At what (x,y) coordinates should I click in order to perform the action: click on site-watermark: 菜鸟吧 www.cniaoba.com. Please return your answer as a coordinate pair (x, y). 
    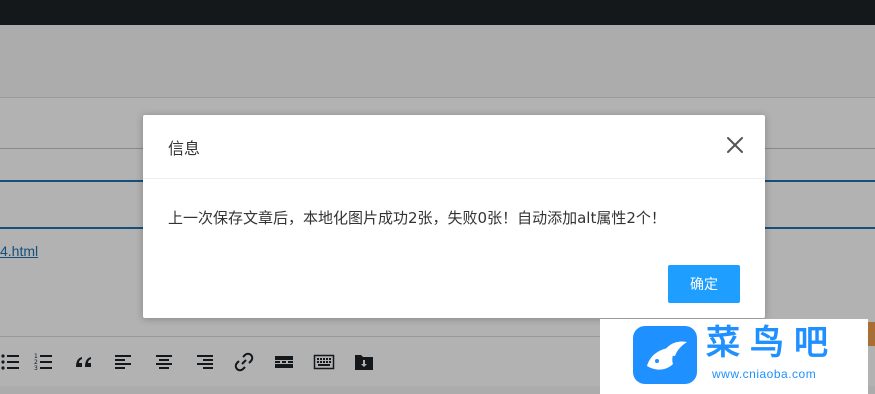
    Looking at the image, I should click on (734, 356).